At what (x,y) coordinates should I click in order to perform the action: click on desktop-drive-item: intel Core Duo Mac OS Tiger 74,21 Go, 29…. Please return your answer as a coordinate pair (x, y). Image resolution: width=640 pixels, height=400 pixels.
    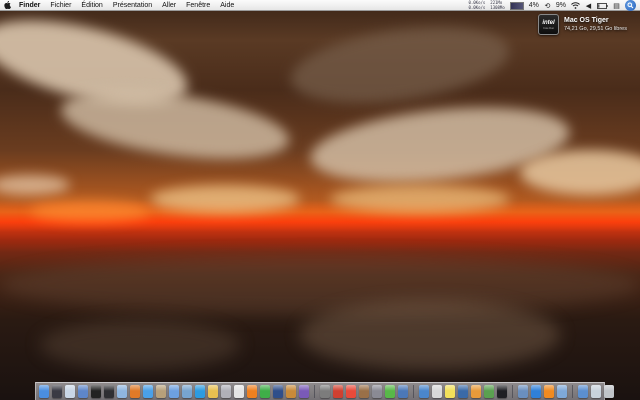
    Looking at the image, I should click on (582, 24).